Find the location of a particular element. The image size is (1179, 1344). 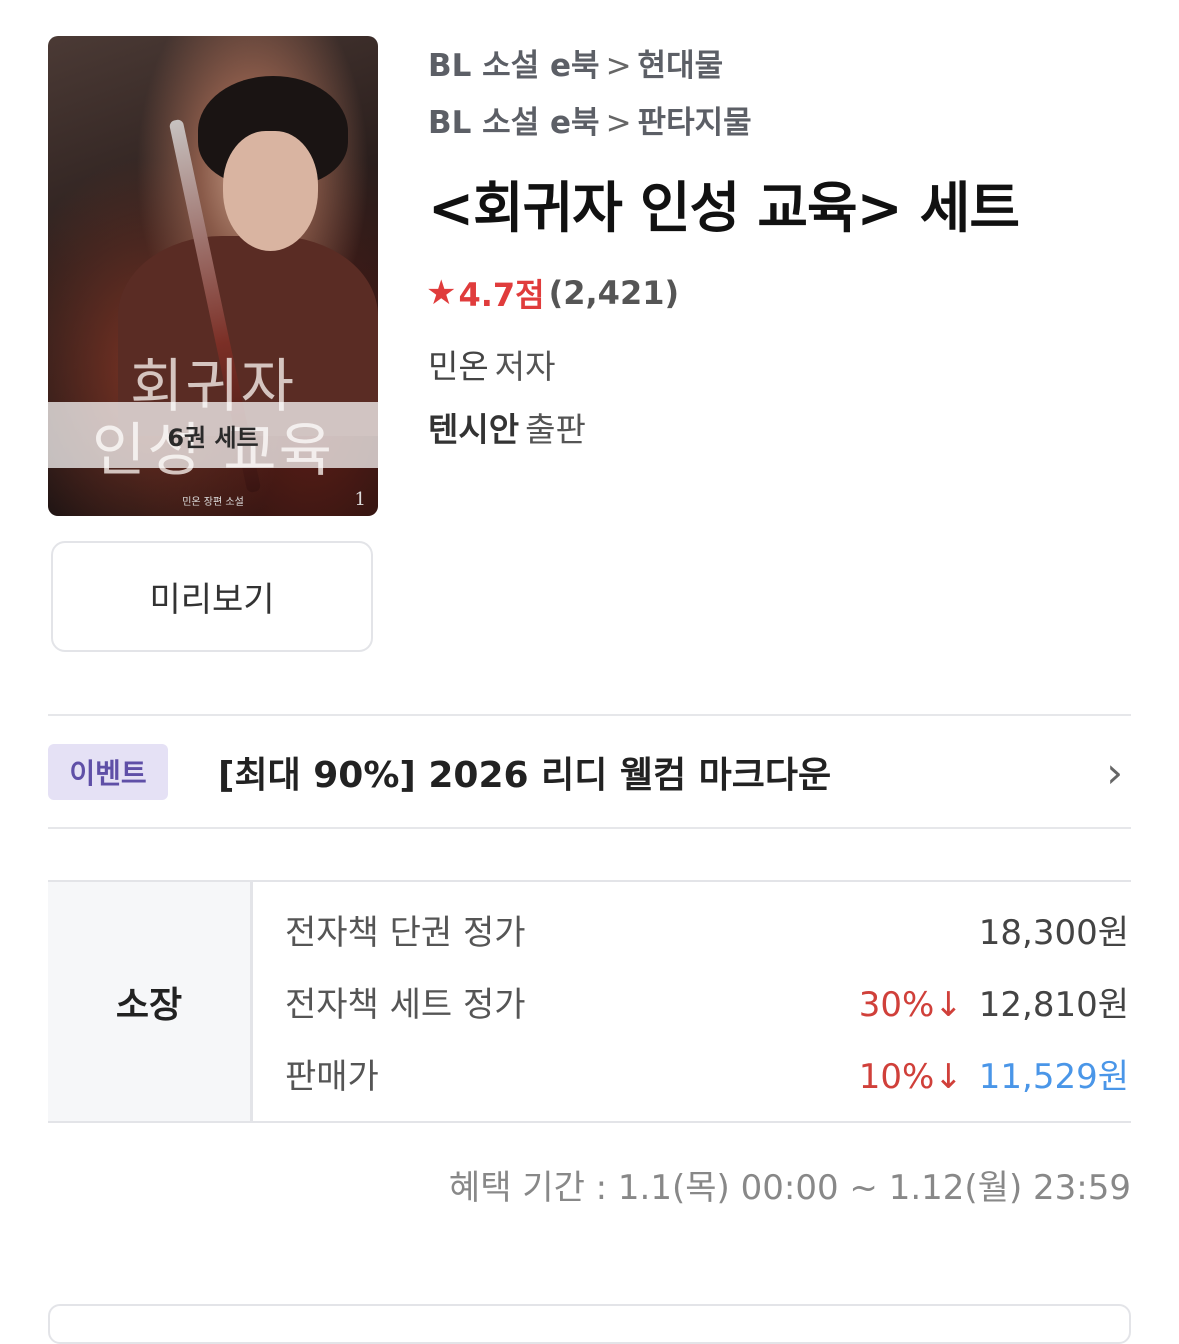

breadcrumb-2: BL 소설 e북 > 판타지물 is located at coordinates (590, 119).